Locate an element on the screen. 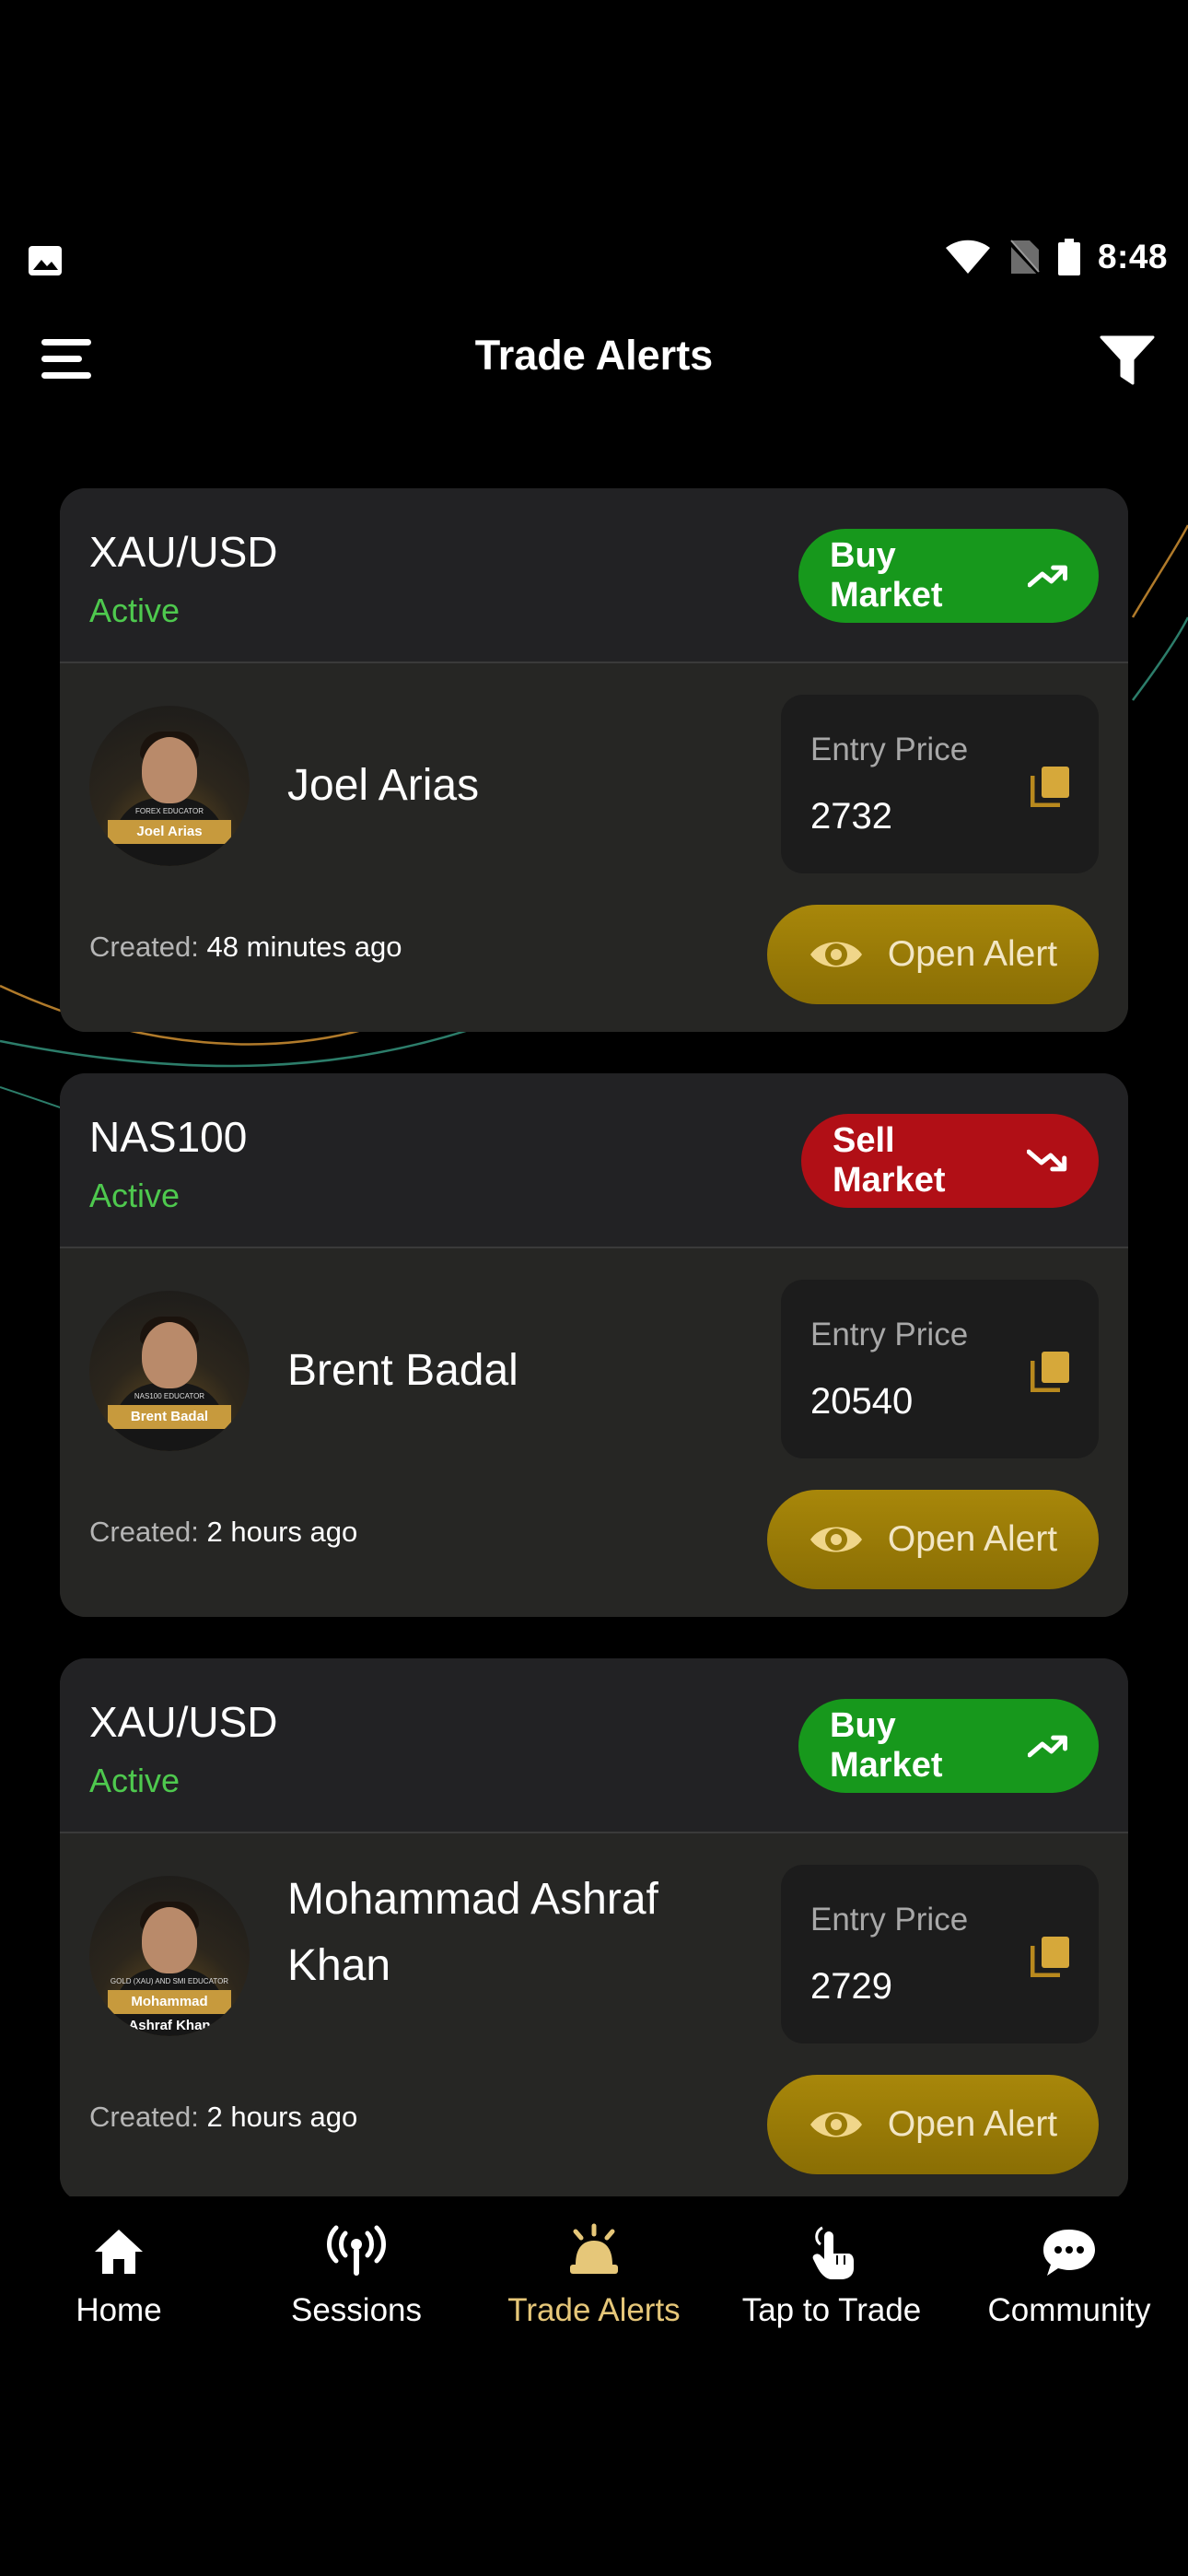 This screenshot has width=1188, height=2576. trend-down-icon is located at coordinates (1047, 1160).